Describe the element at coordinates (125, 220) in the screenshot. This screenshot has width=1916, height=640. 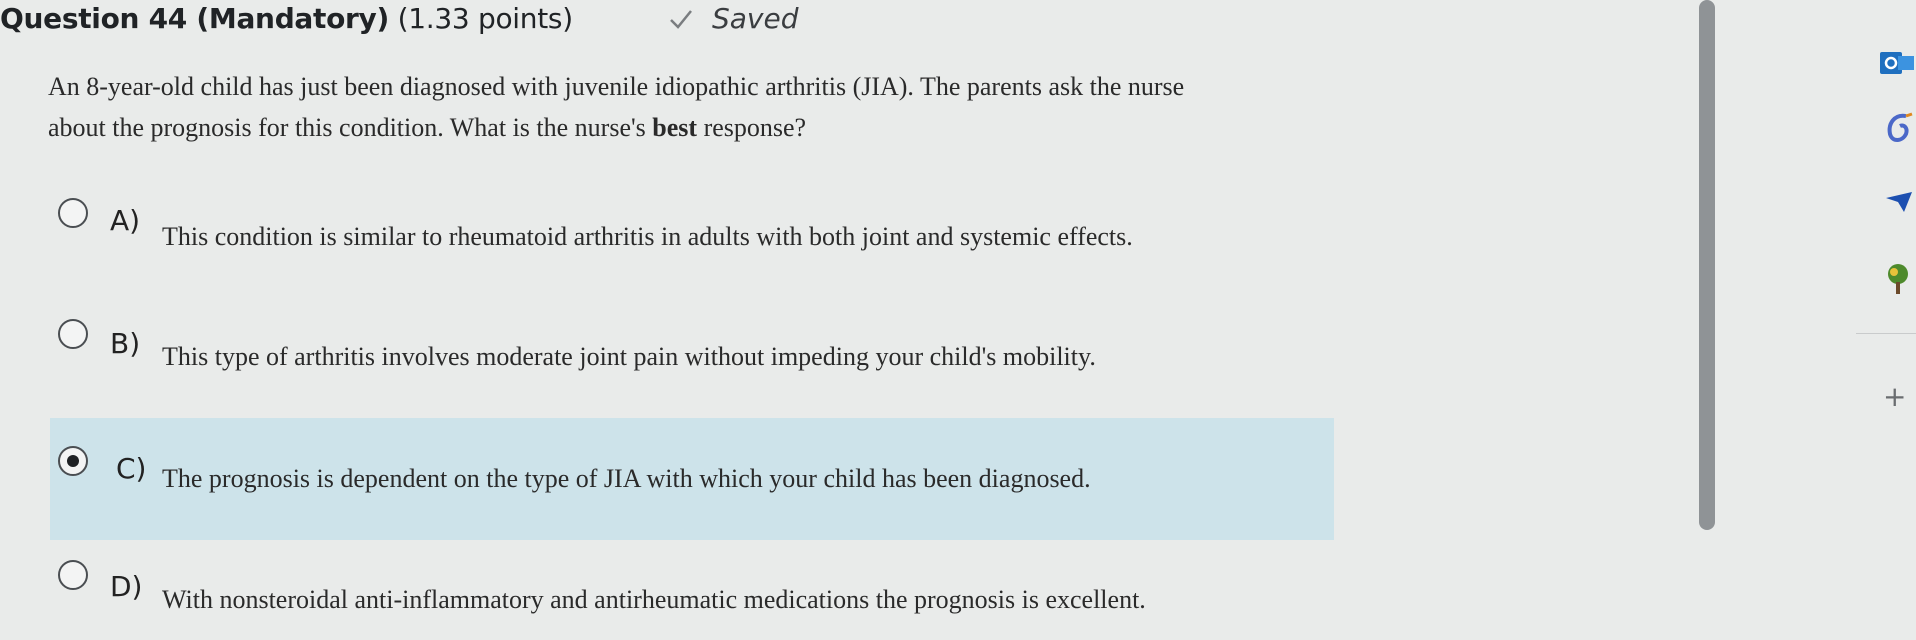
I see `option-letter-a: A)` at that location.